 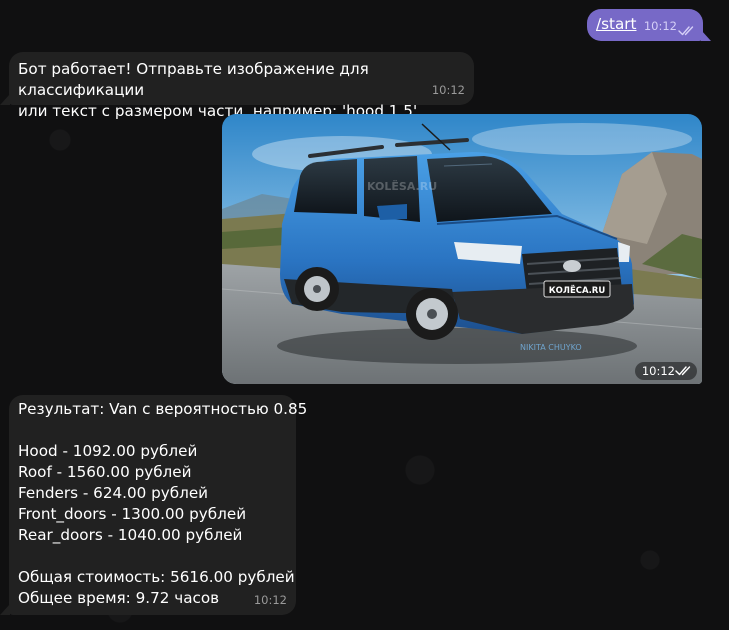 What do you see at coordinates (616, 24) in the screenshot?
I see `start-command-link: /start` at bounding box center [616, 24].